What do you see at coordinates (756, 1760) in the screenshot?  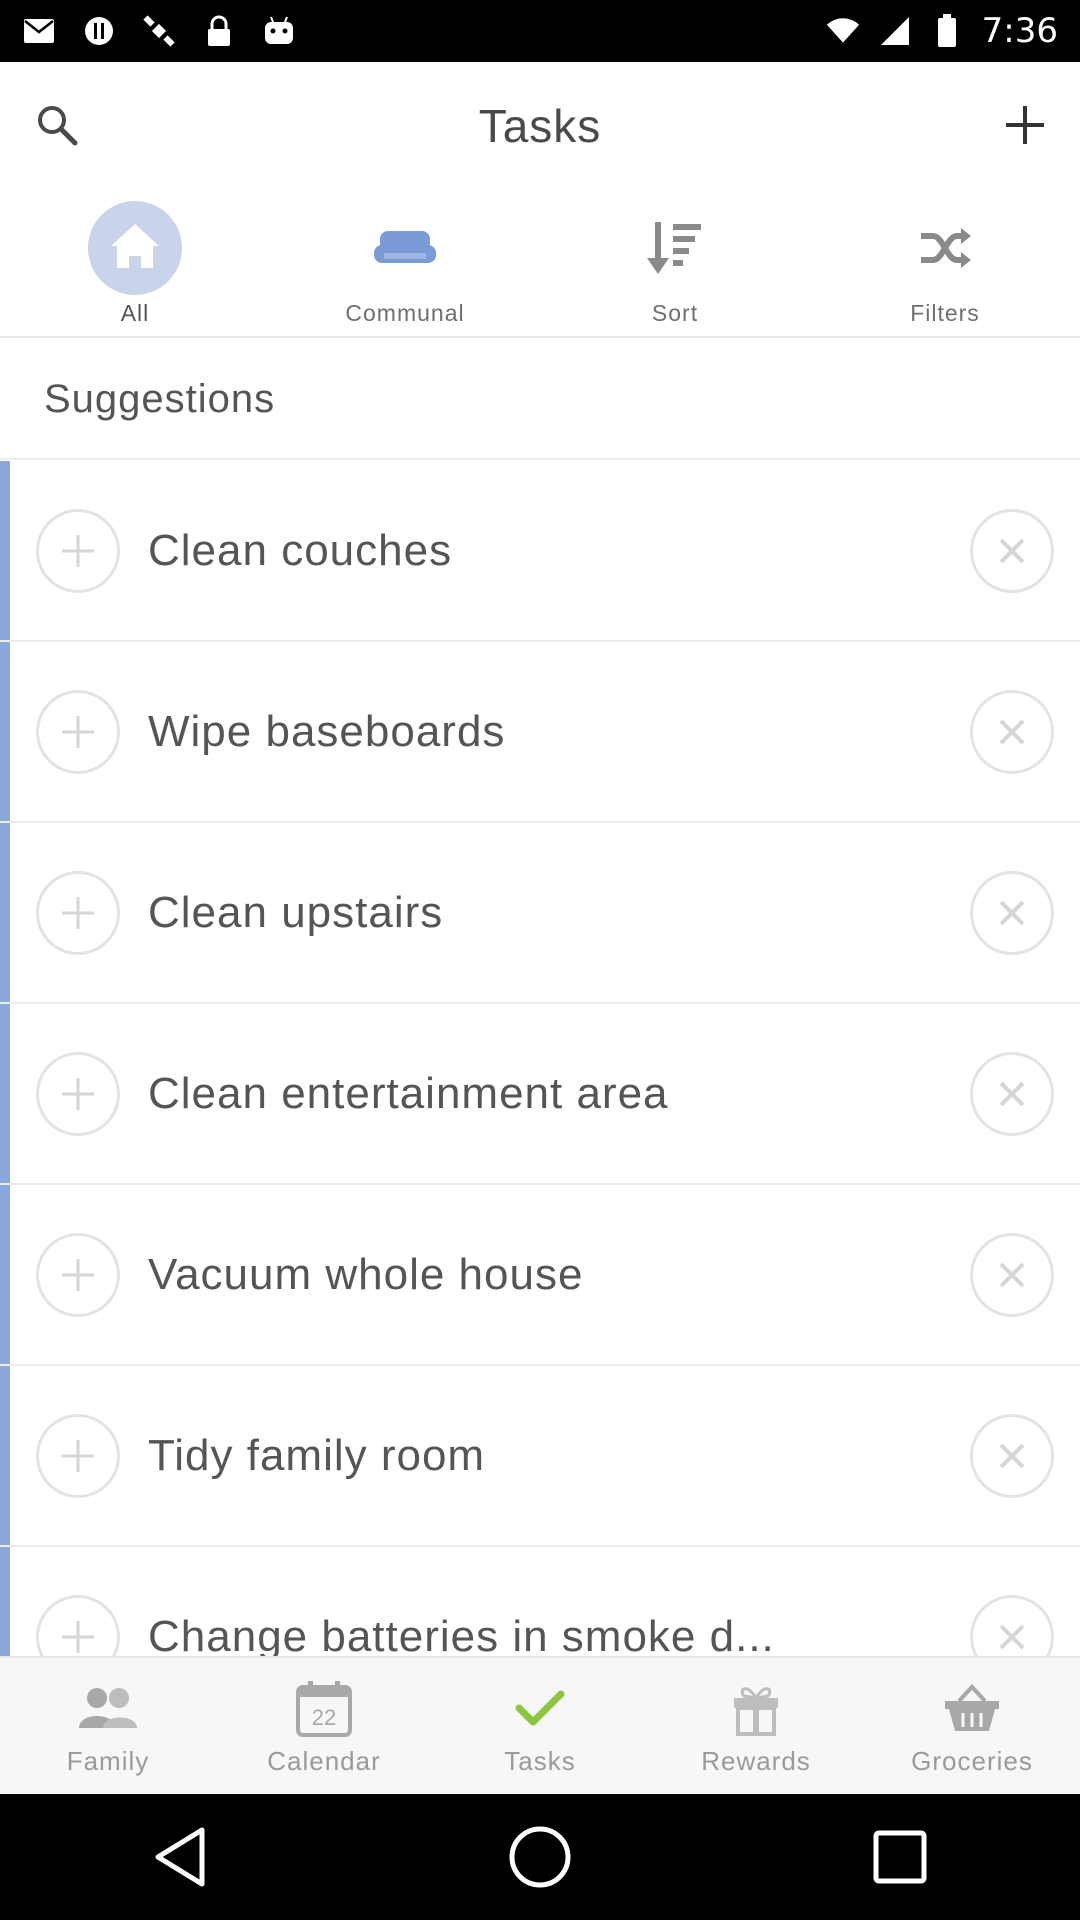 I see `nav-rewards-label: Rewards` at bounding box center [756, 1760].